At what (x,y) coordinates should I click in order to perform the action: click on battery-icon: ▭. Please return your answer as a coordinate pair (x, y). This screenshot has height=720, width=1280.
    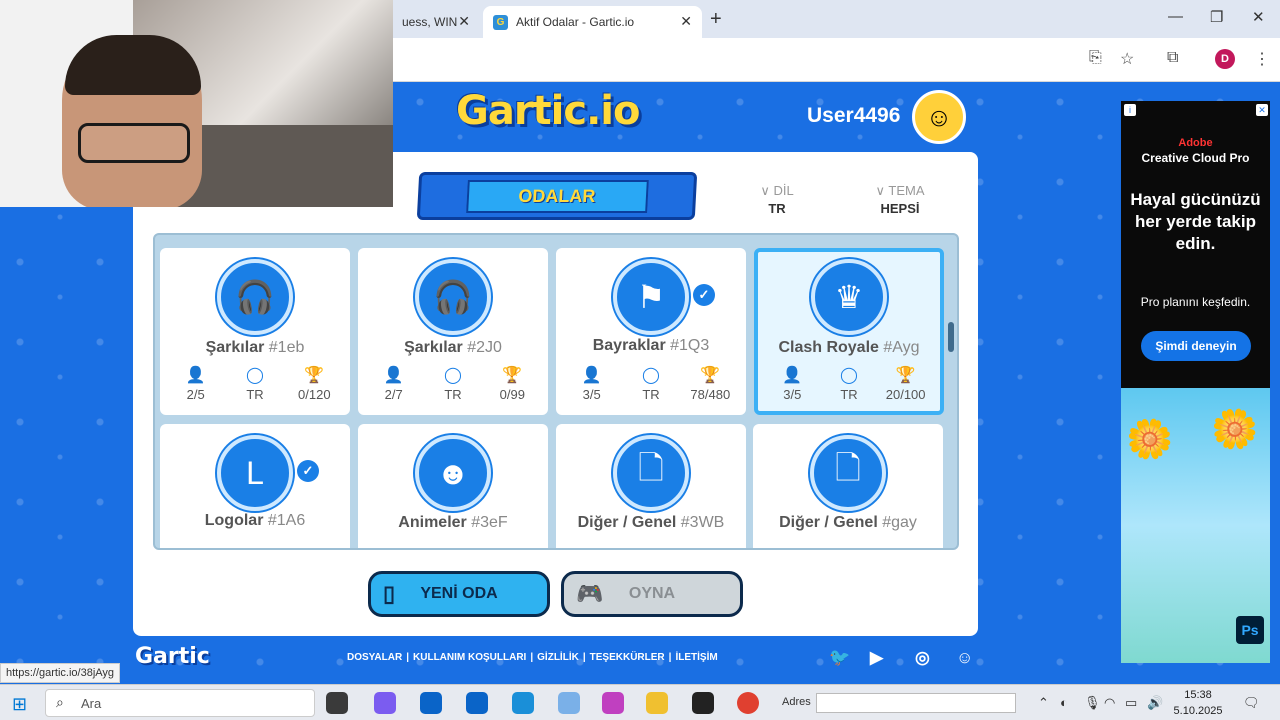
    Looking at the image, I should click on (1131, 703).